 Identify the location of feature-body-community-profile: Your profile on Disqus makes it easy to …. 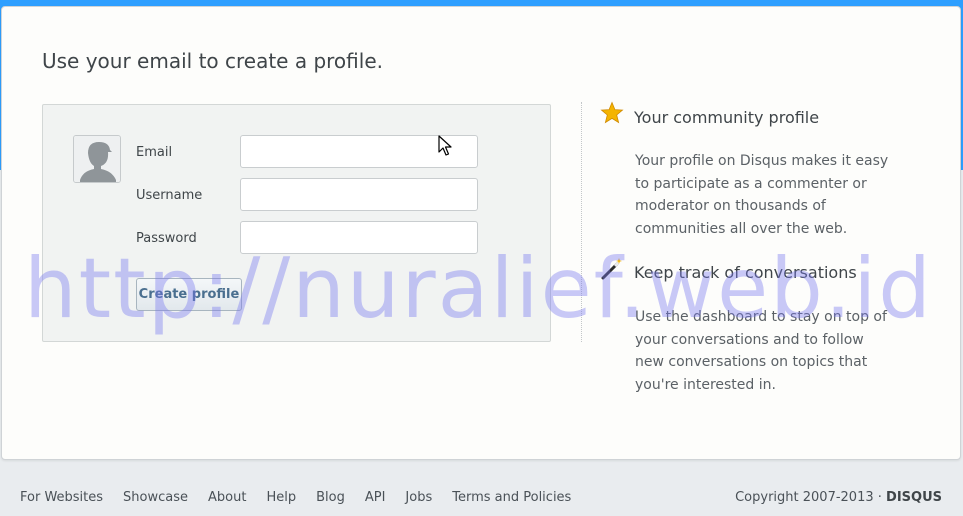
(762, 195).